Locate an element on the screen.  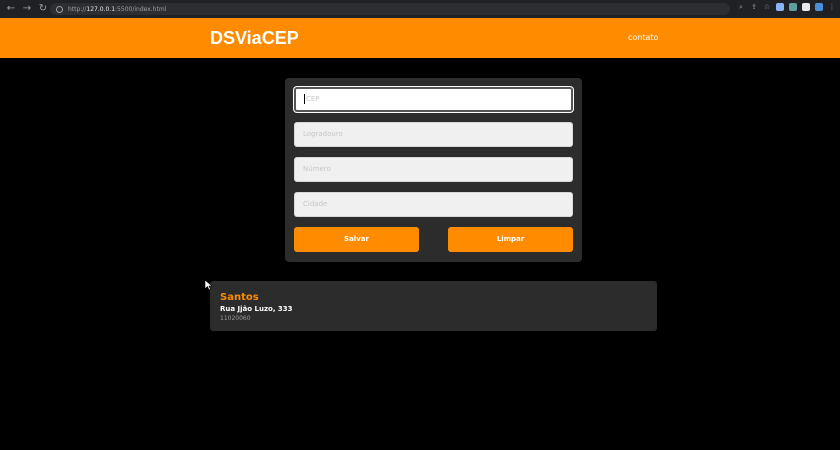
result-street: Rua Jjão Luzo, 333 is located at coordinates (256, 309).